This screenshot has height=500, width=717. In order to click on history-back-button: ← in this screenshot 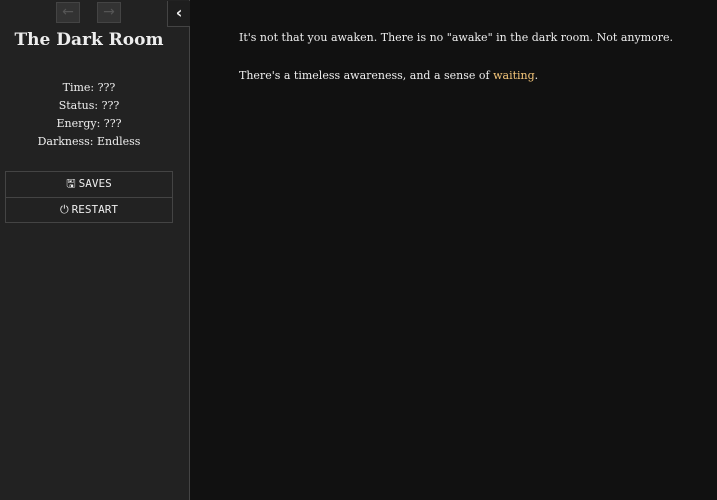, I will do `click(68, 12)`.